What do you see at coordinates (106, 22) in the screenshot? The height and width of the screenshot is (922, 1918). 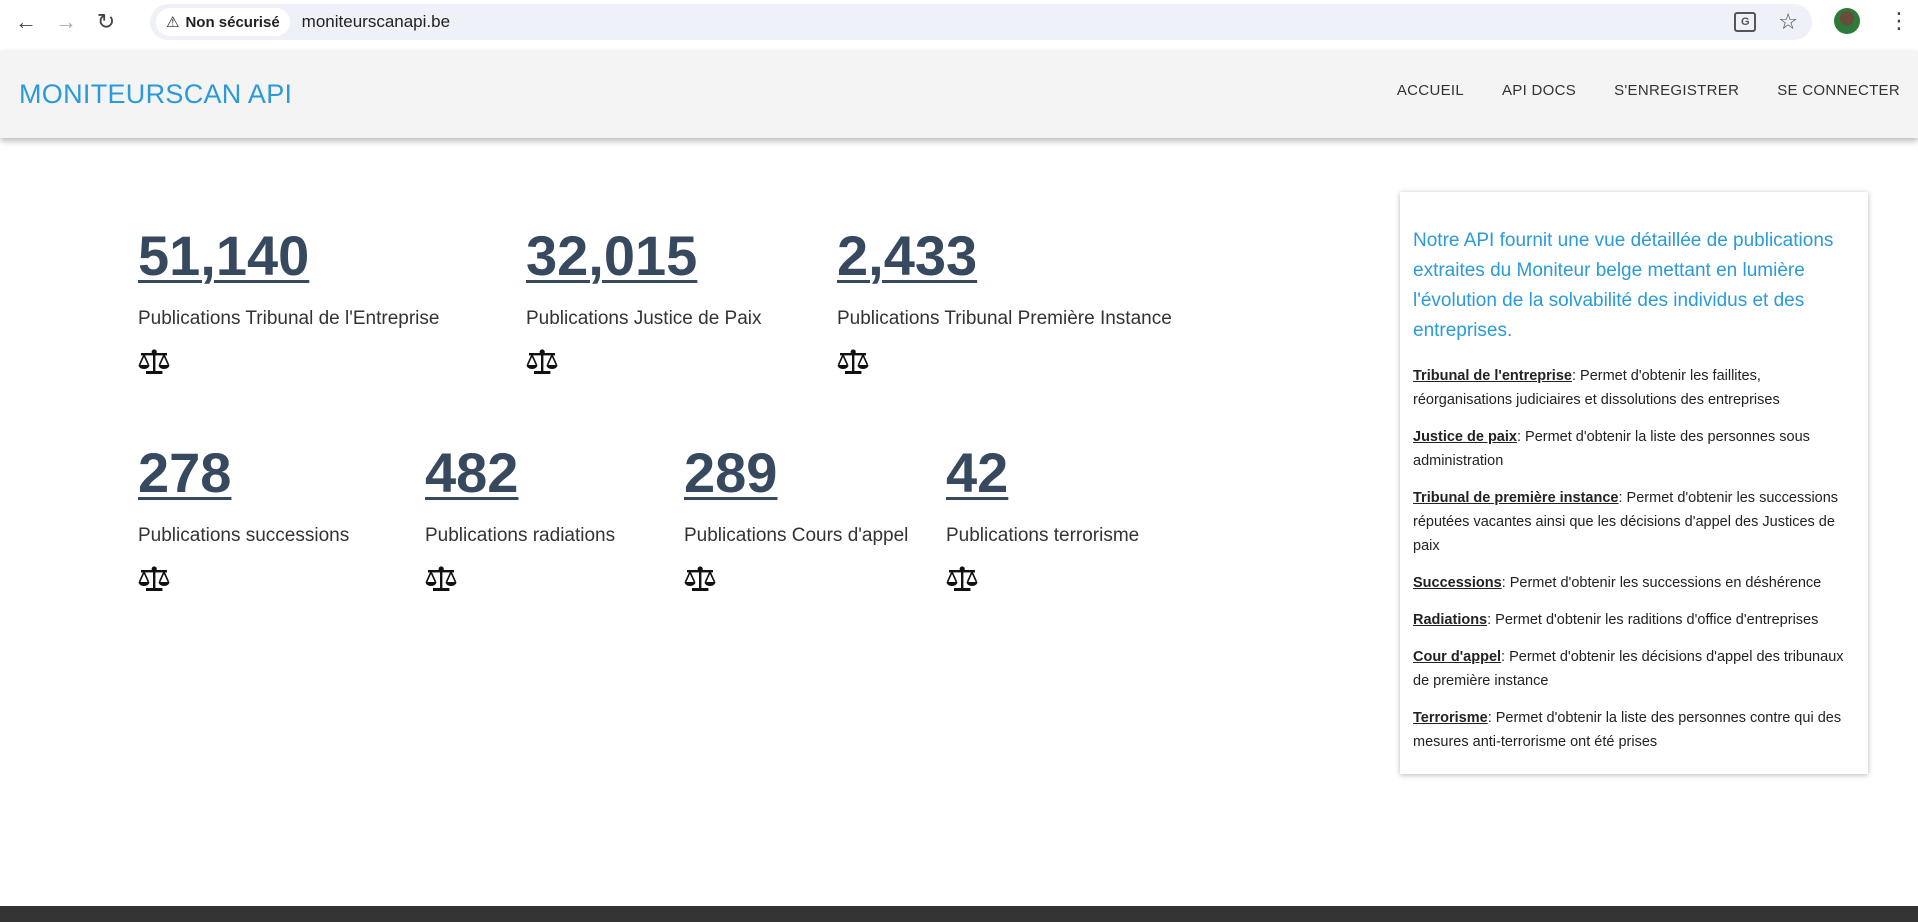 I see `reload-icon: ↻` at bounding box center [106, 22].